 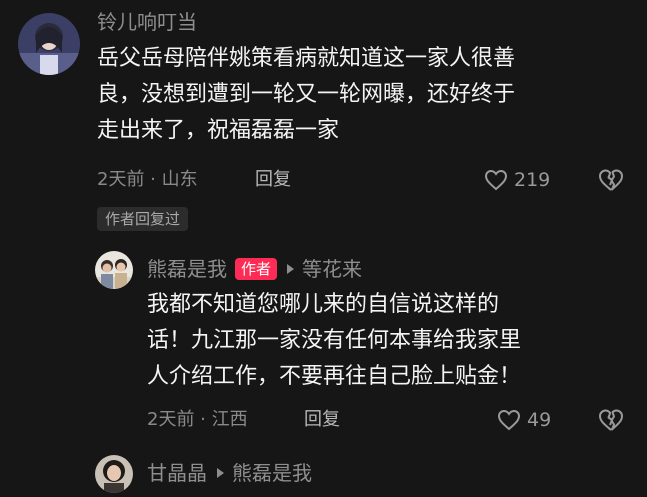 I want to click on avatar-anime-girl-icon, so click(x=49, y=44).